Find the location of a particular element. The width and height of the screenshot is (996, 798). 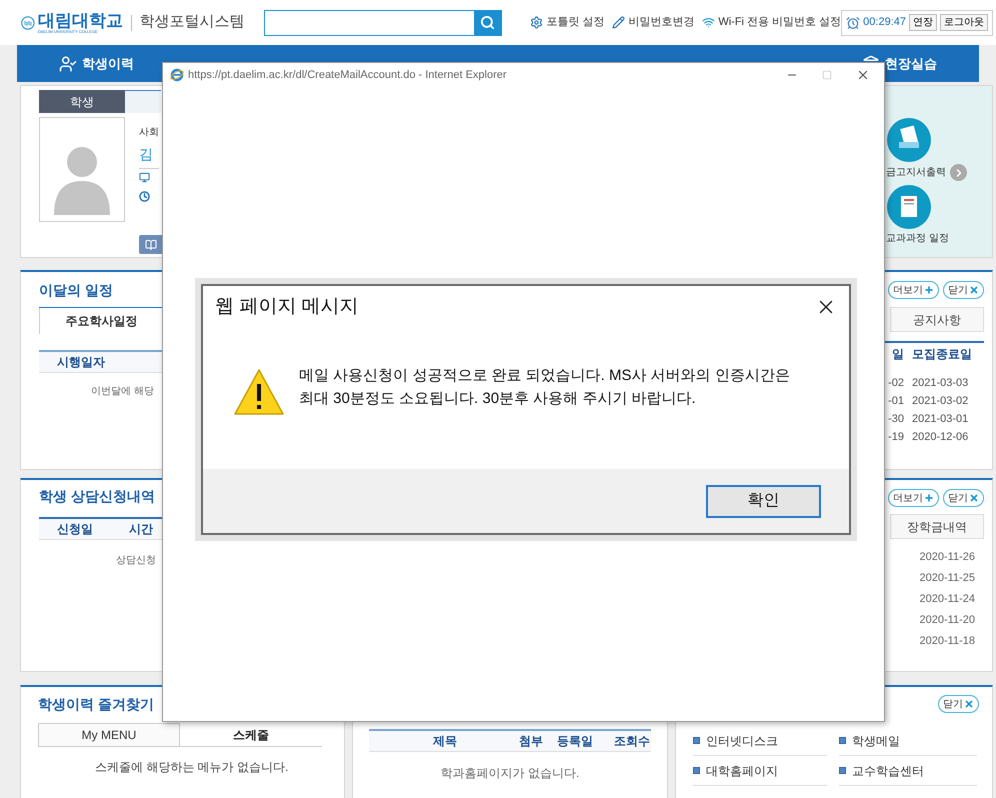

column-header: 일 is located at coordinates (897, 354).